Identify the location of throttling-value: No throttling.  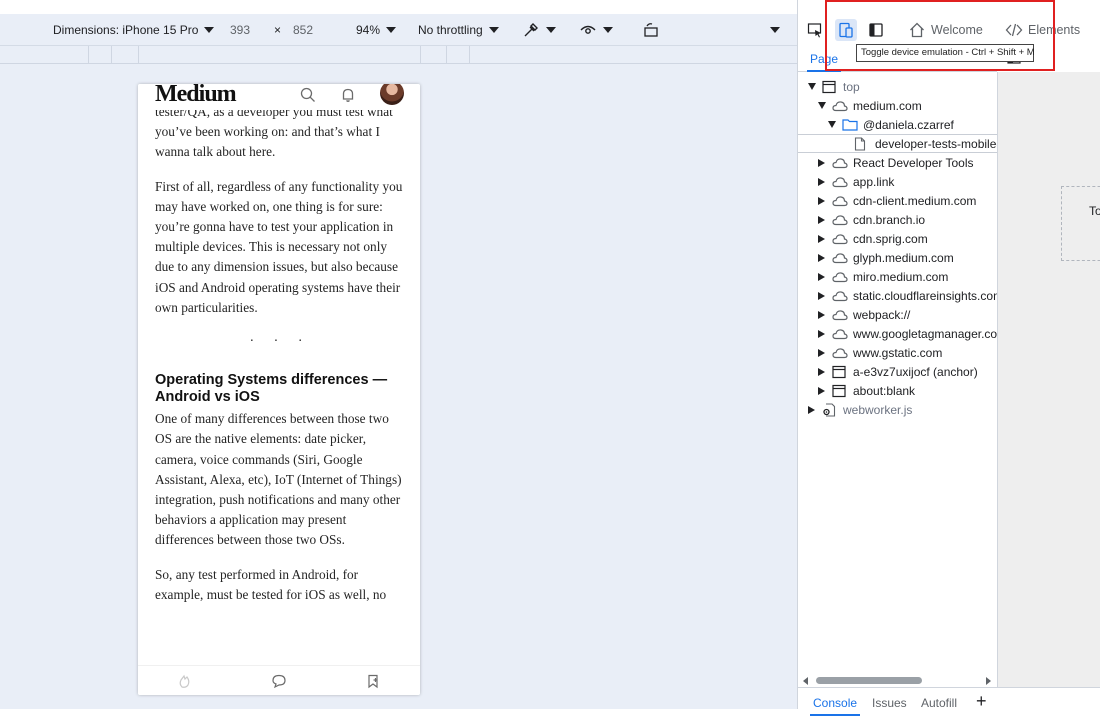
(450, 30).